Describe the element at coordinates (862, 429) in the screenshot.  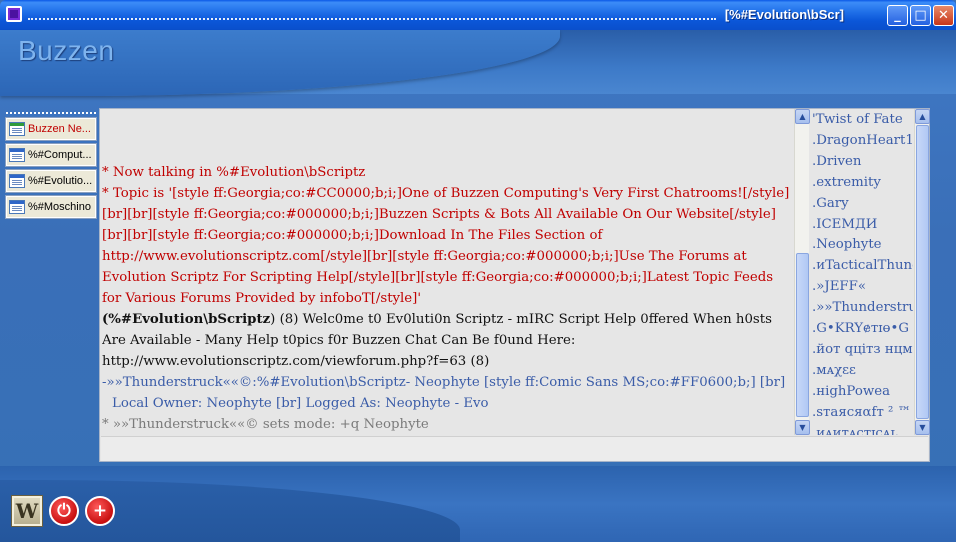
I see `nick-item: .ᴎᴀᴎᴛᴀᴄᴛɪᴄᴀʟ` at that location.